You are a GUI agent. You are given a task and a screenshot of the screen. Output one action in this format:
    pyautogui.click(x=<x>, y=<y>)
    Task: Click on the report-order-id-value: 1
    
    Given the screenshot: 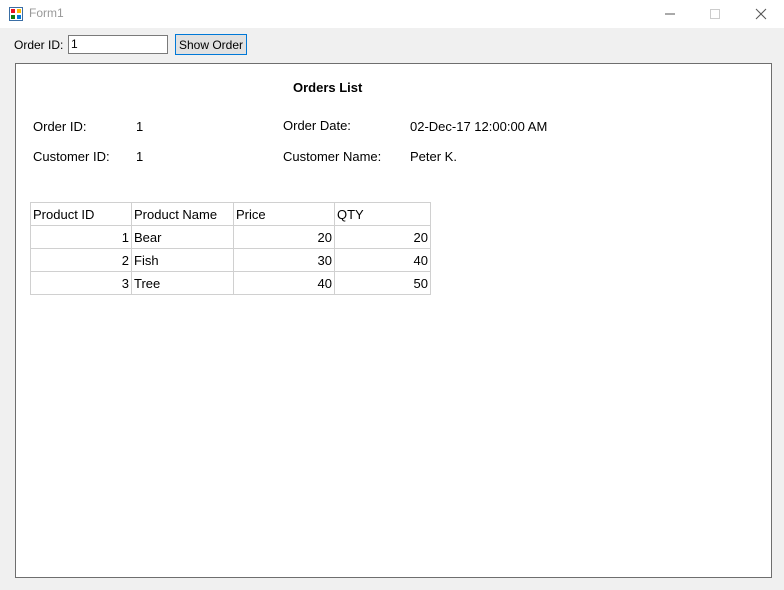 What is the action you would take?
    pyautogui.click(x=140, y=126)
    